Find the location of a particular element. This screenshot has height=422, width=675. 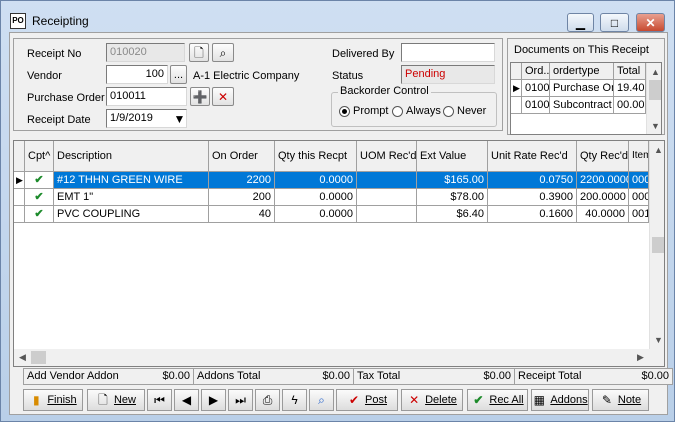

red-x-icon: ✕ is located at coordinates (223, 96).